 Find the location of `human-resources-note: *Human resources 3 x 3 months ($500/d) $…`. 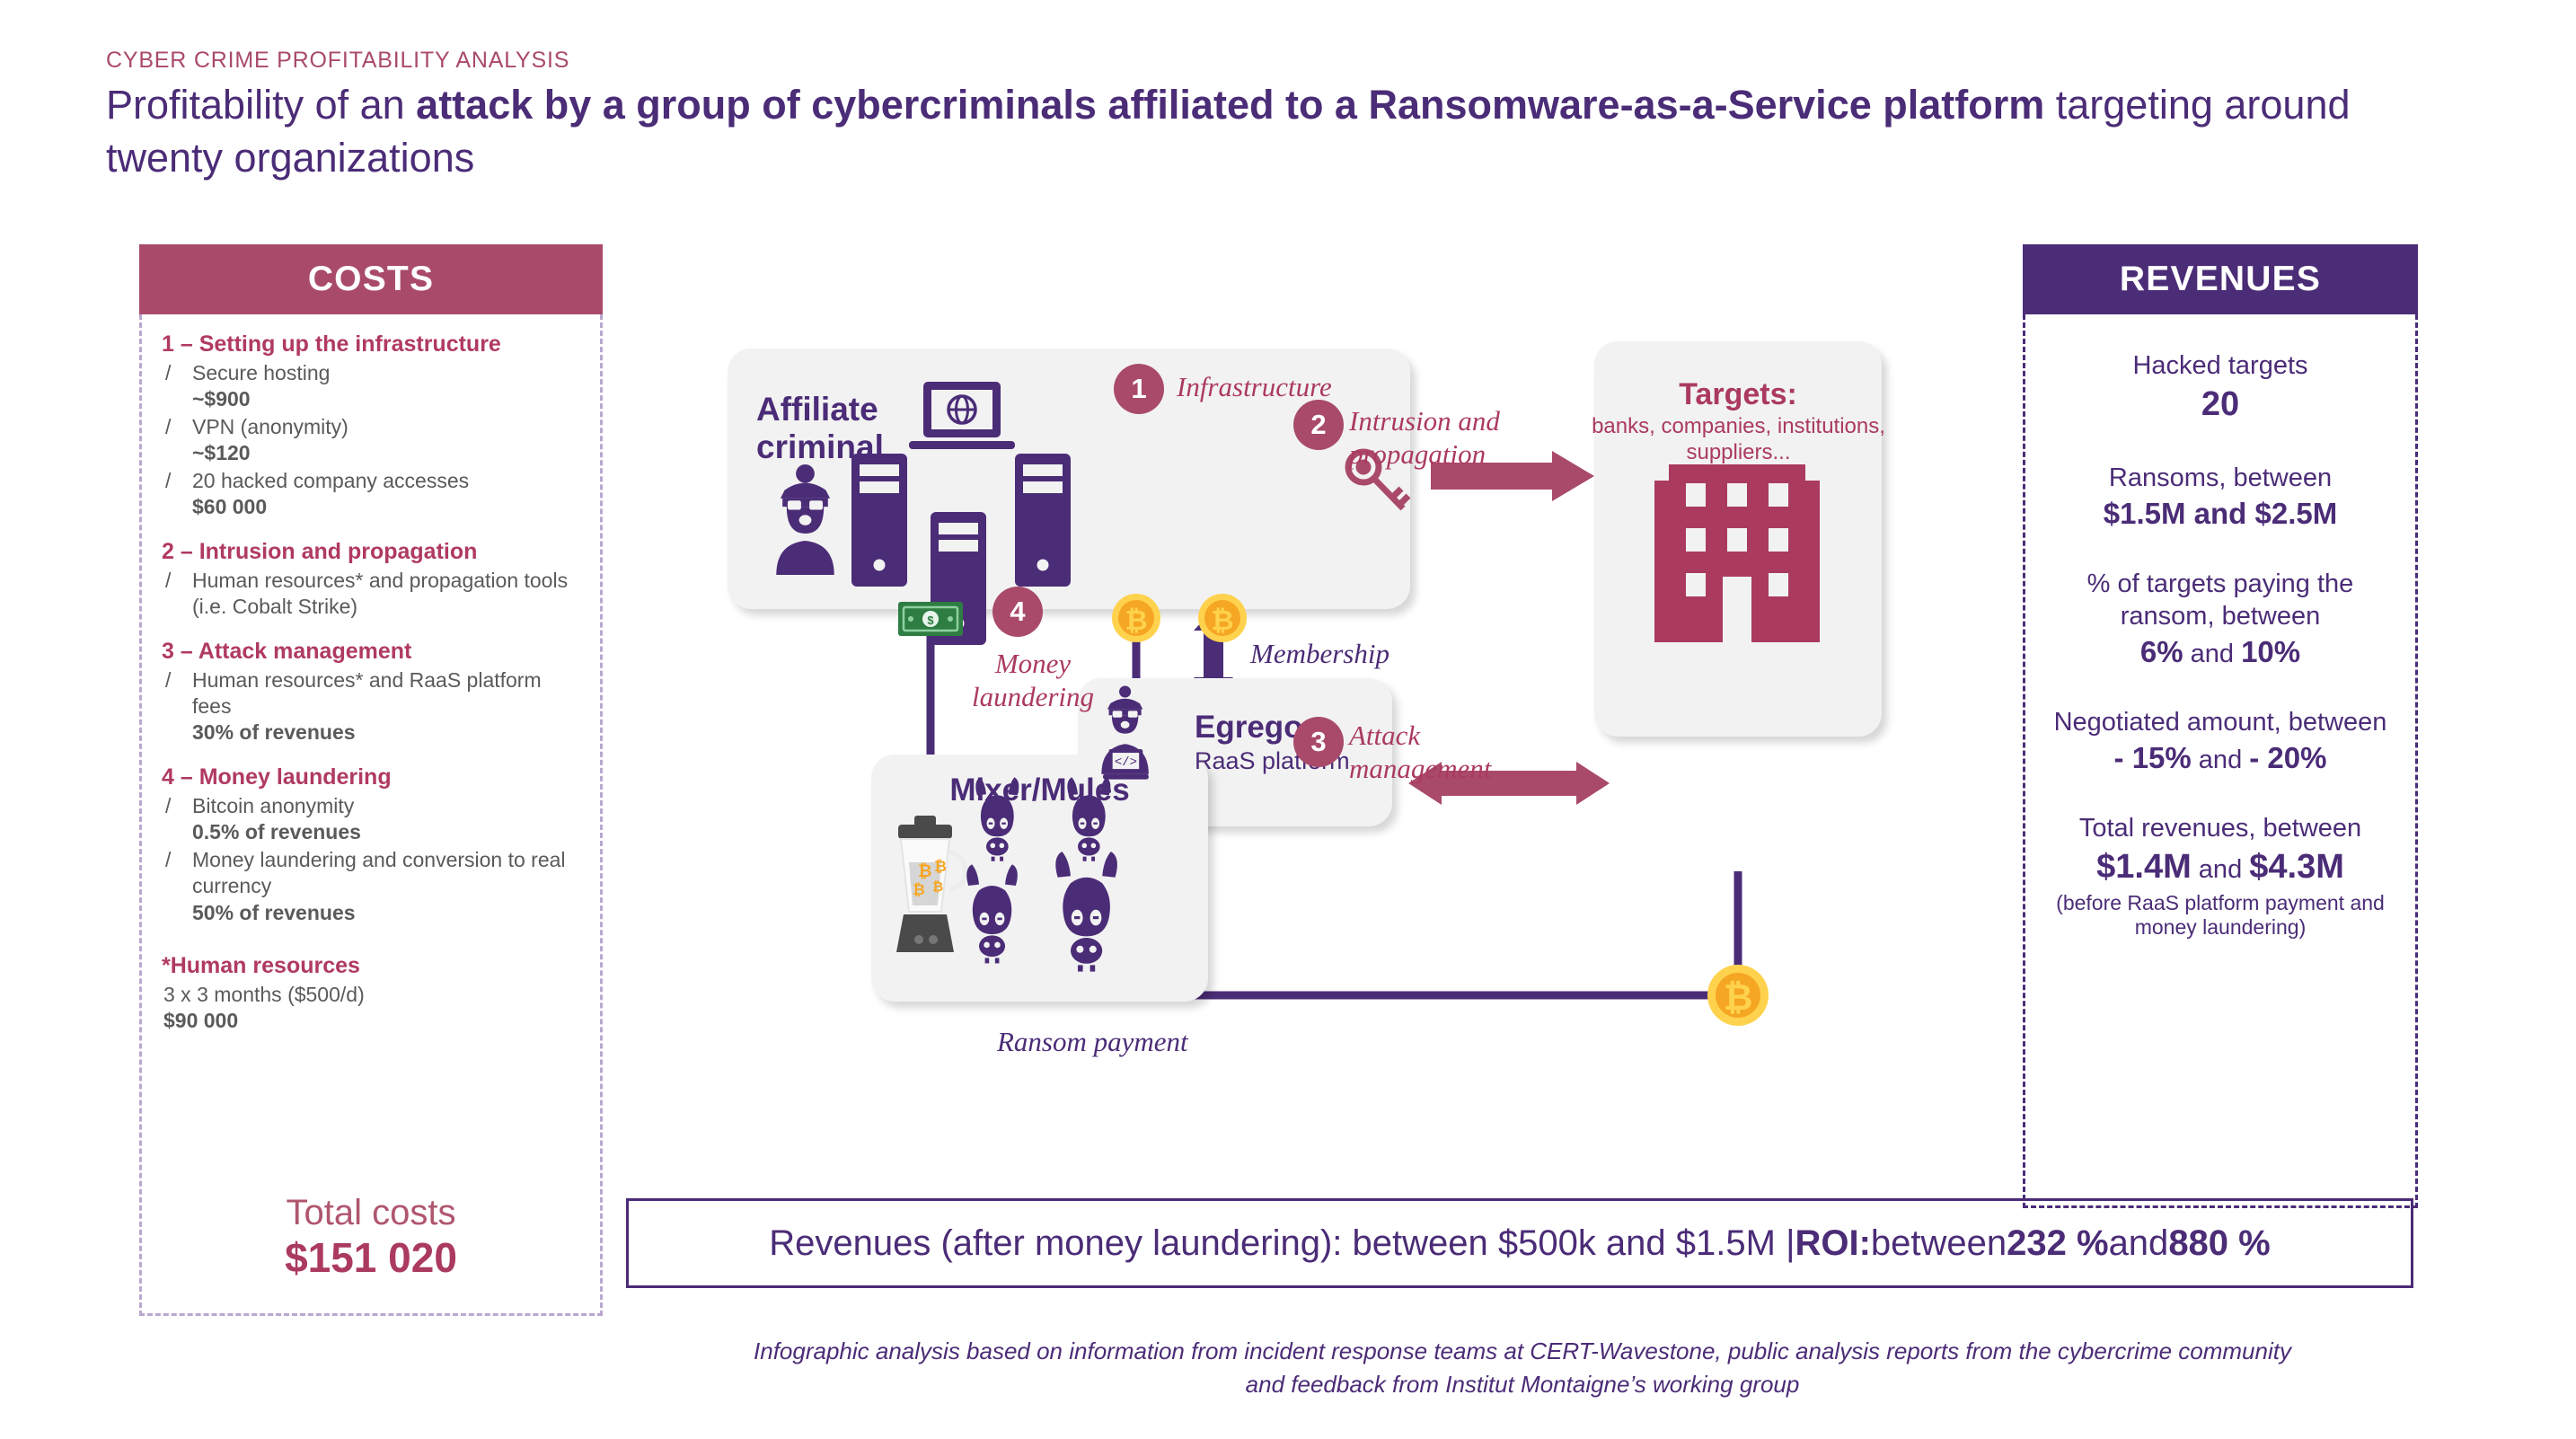

human-resources-note: *Human resources 3 x 3 months ($500/d) $… is located at coordinates (371, 992).